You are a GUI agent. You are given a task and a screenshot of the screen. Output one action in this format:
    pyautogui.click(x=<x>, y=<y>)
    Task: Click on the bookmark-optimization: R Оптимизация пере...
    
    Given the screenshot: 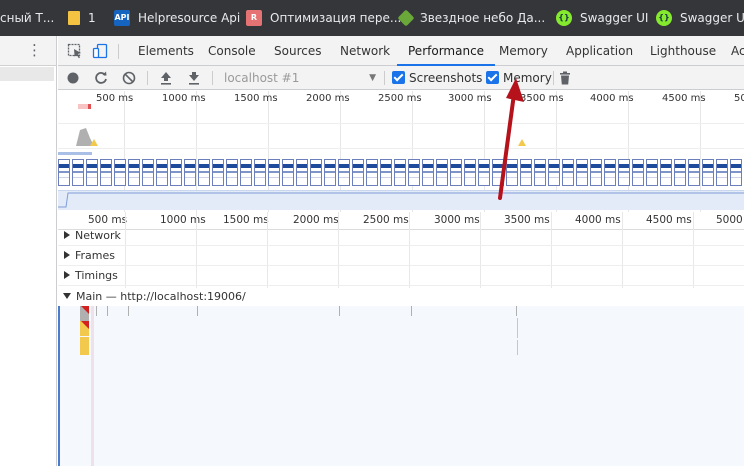 What is the action you would take?
    pyautogui.click(x=323, y=18)
    